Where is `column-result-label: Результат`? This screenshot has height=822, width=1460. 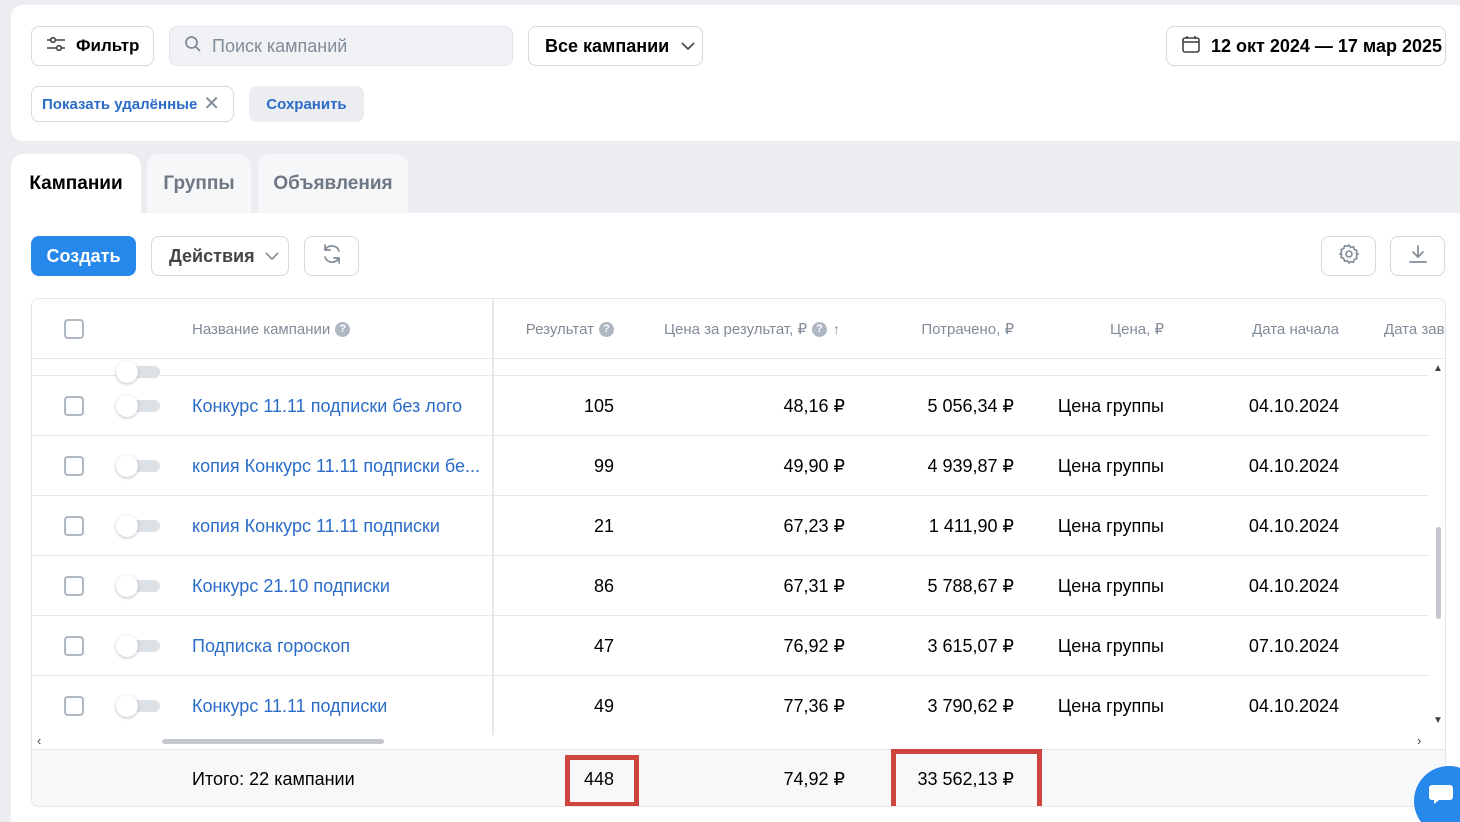
column-result-label: Результат is located at coordinates (559, 329).